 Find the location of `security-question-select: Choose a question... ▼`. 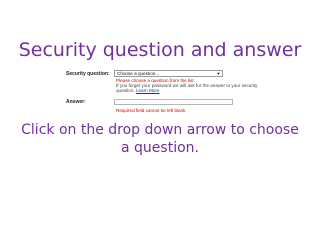

security-question-select: Choose a question... ▼ is located at coordinates (168, 73).